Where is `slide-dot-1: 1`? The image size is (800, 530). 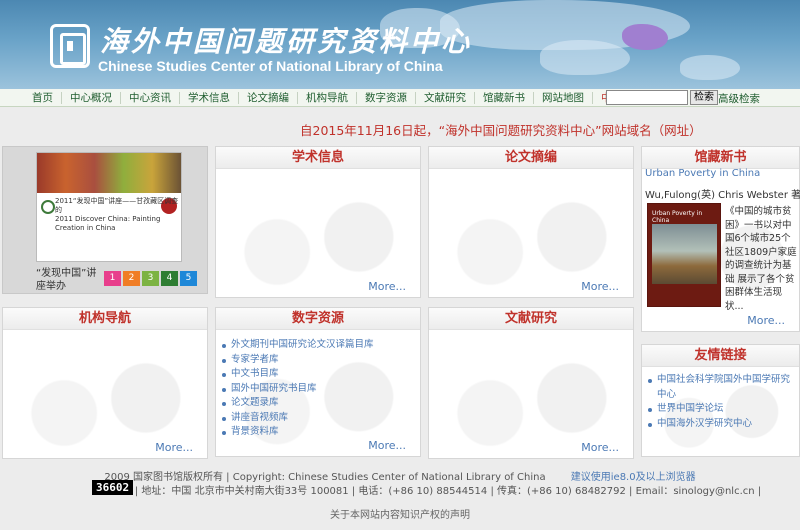
slide-dot-1: 1 is located at coordinates (112, 278).